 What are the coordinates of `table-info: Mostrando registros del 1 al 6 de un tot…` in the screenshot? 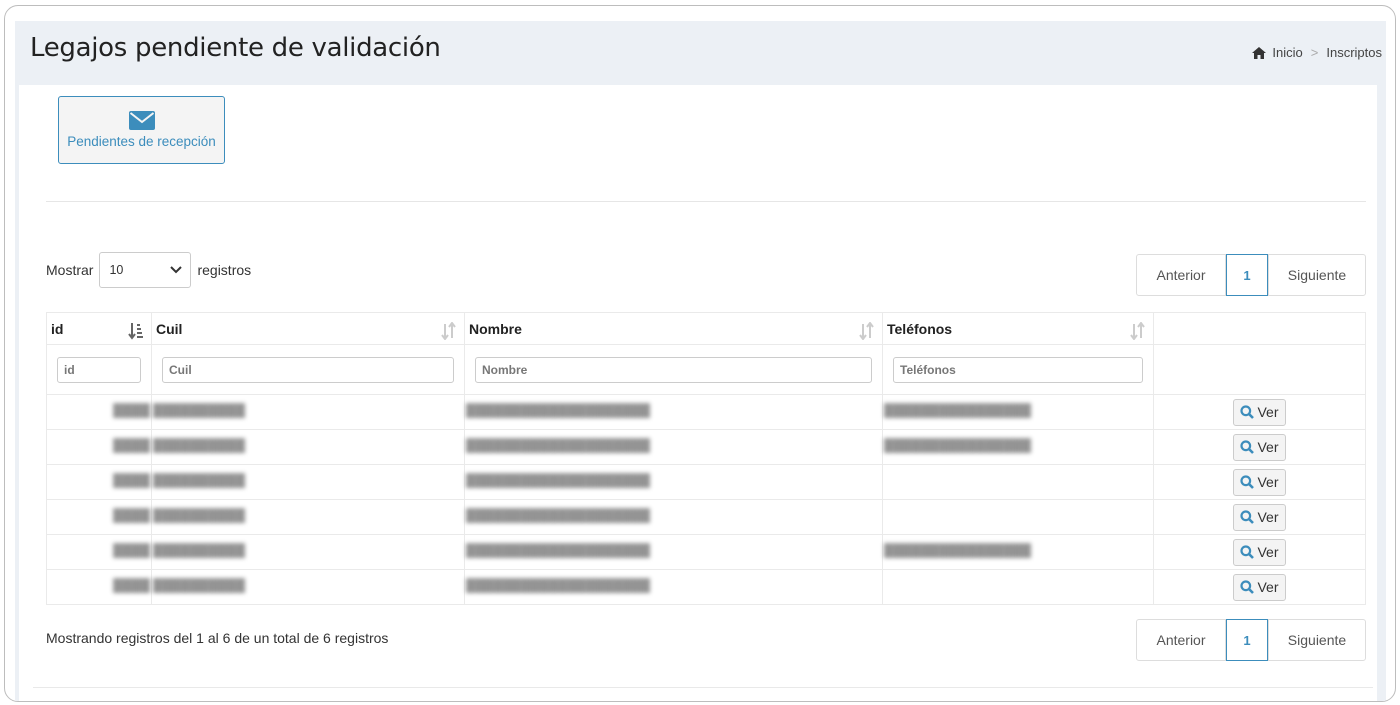 It's located at (217, 638).